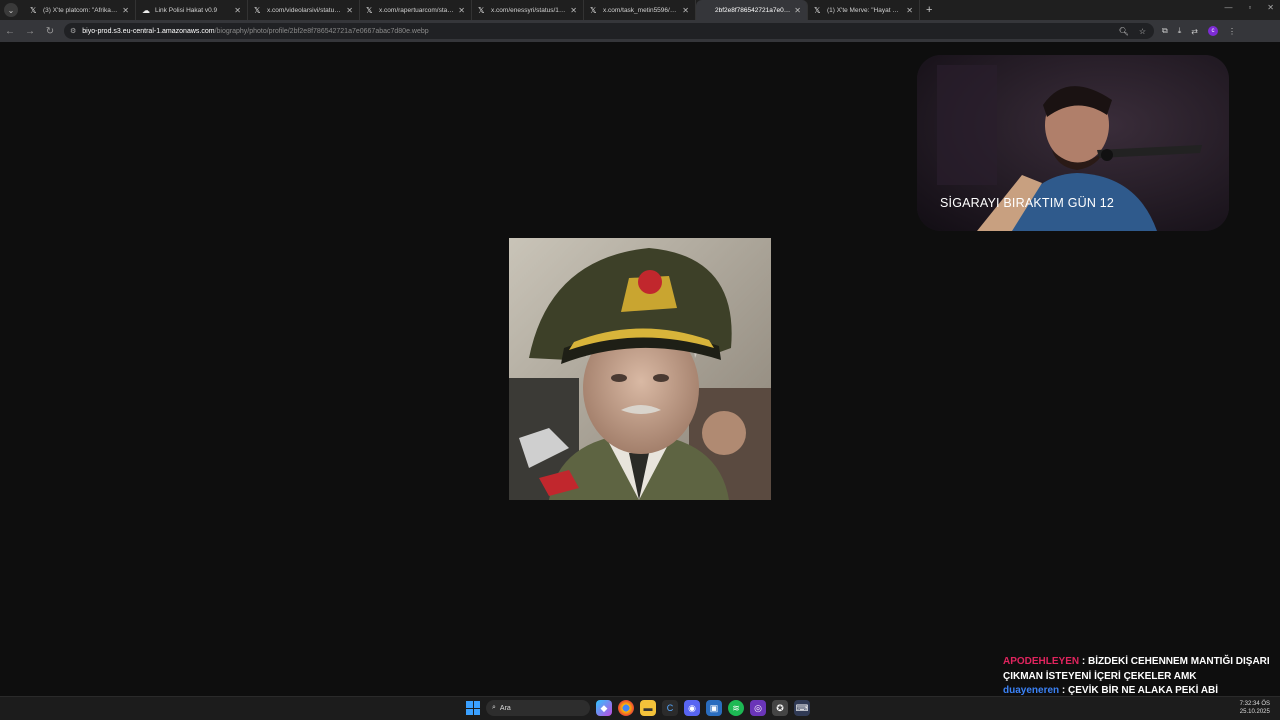 The image size is (1280, 720). Describe the element at coordinates (1142, 31) in the screenshot. I see `bookmark-star-icon: ☆` at that location.